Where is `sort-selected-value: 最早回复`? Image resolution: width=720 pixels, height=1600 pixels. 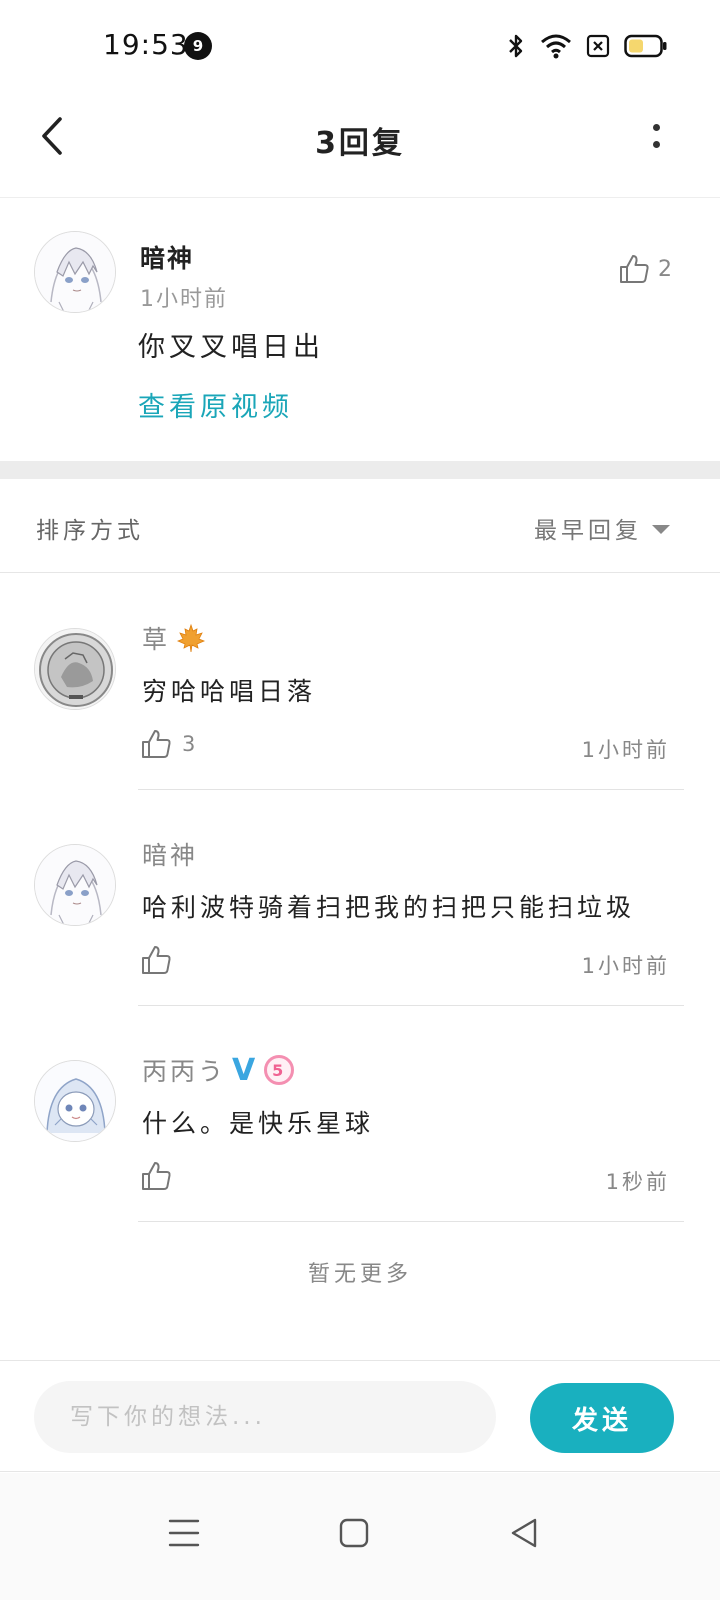
sort-selected-value: 最早回复 is located at coordinates (588, 531).